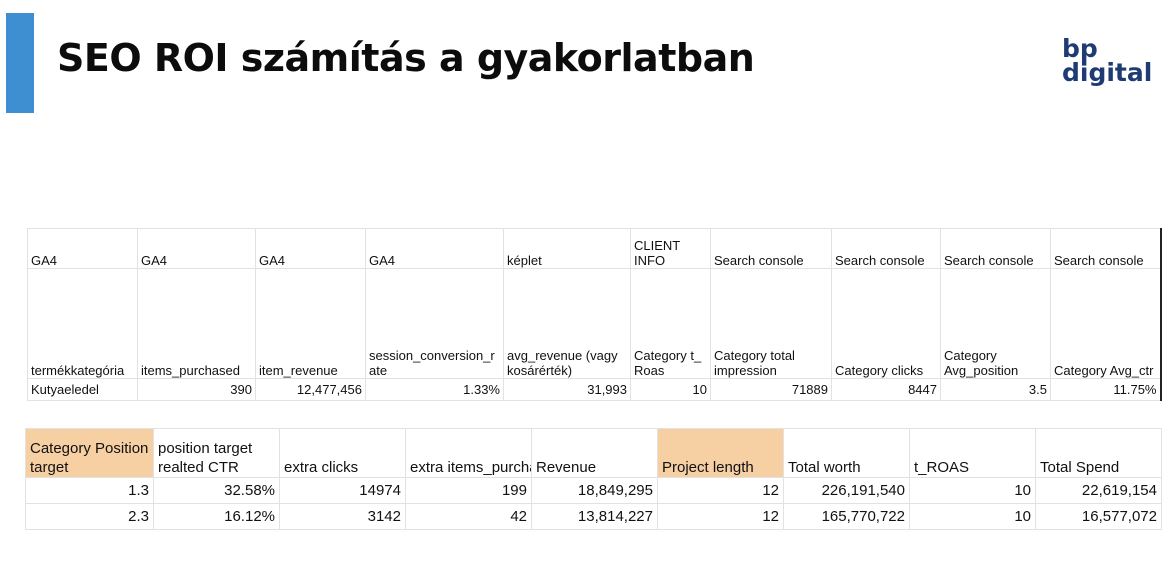  What do you see at coordinates (342, 516) in the screenshot?
I see `table-cell: 3142` at bounding box center [342, 516].